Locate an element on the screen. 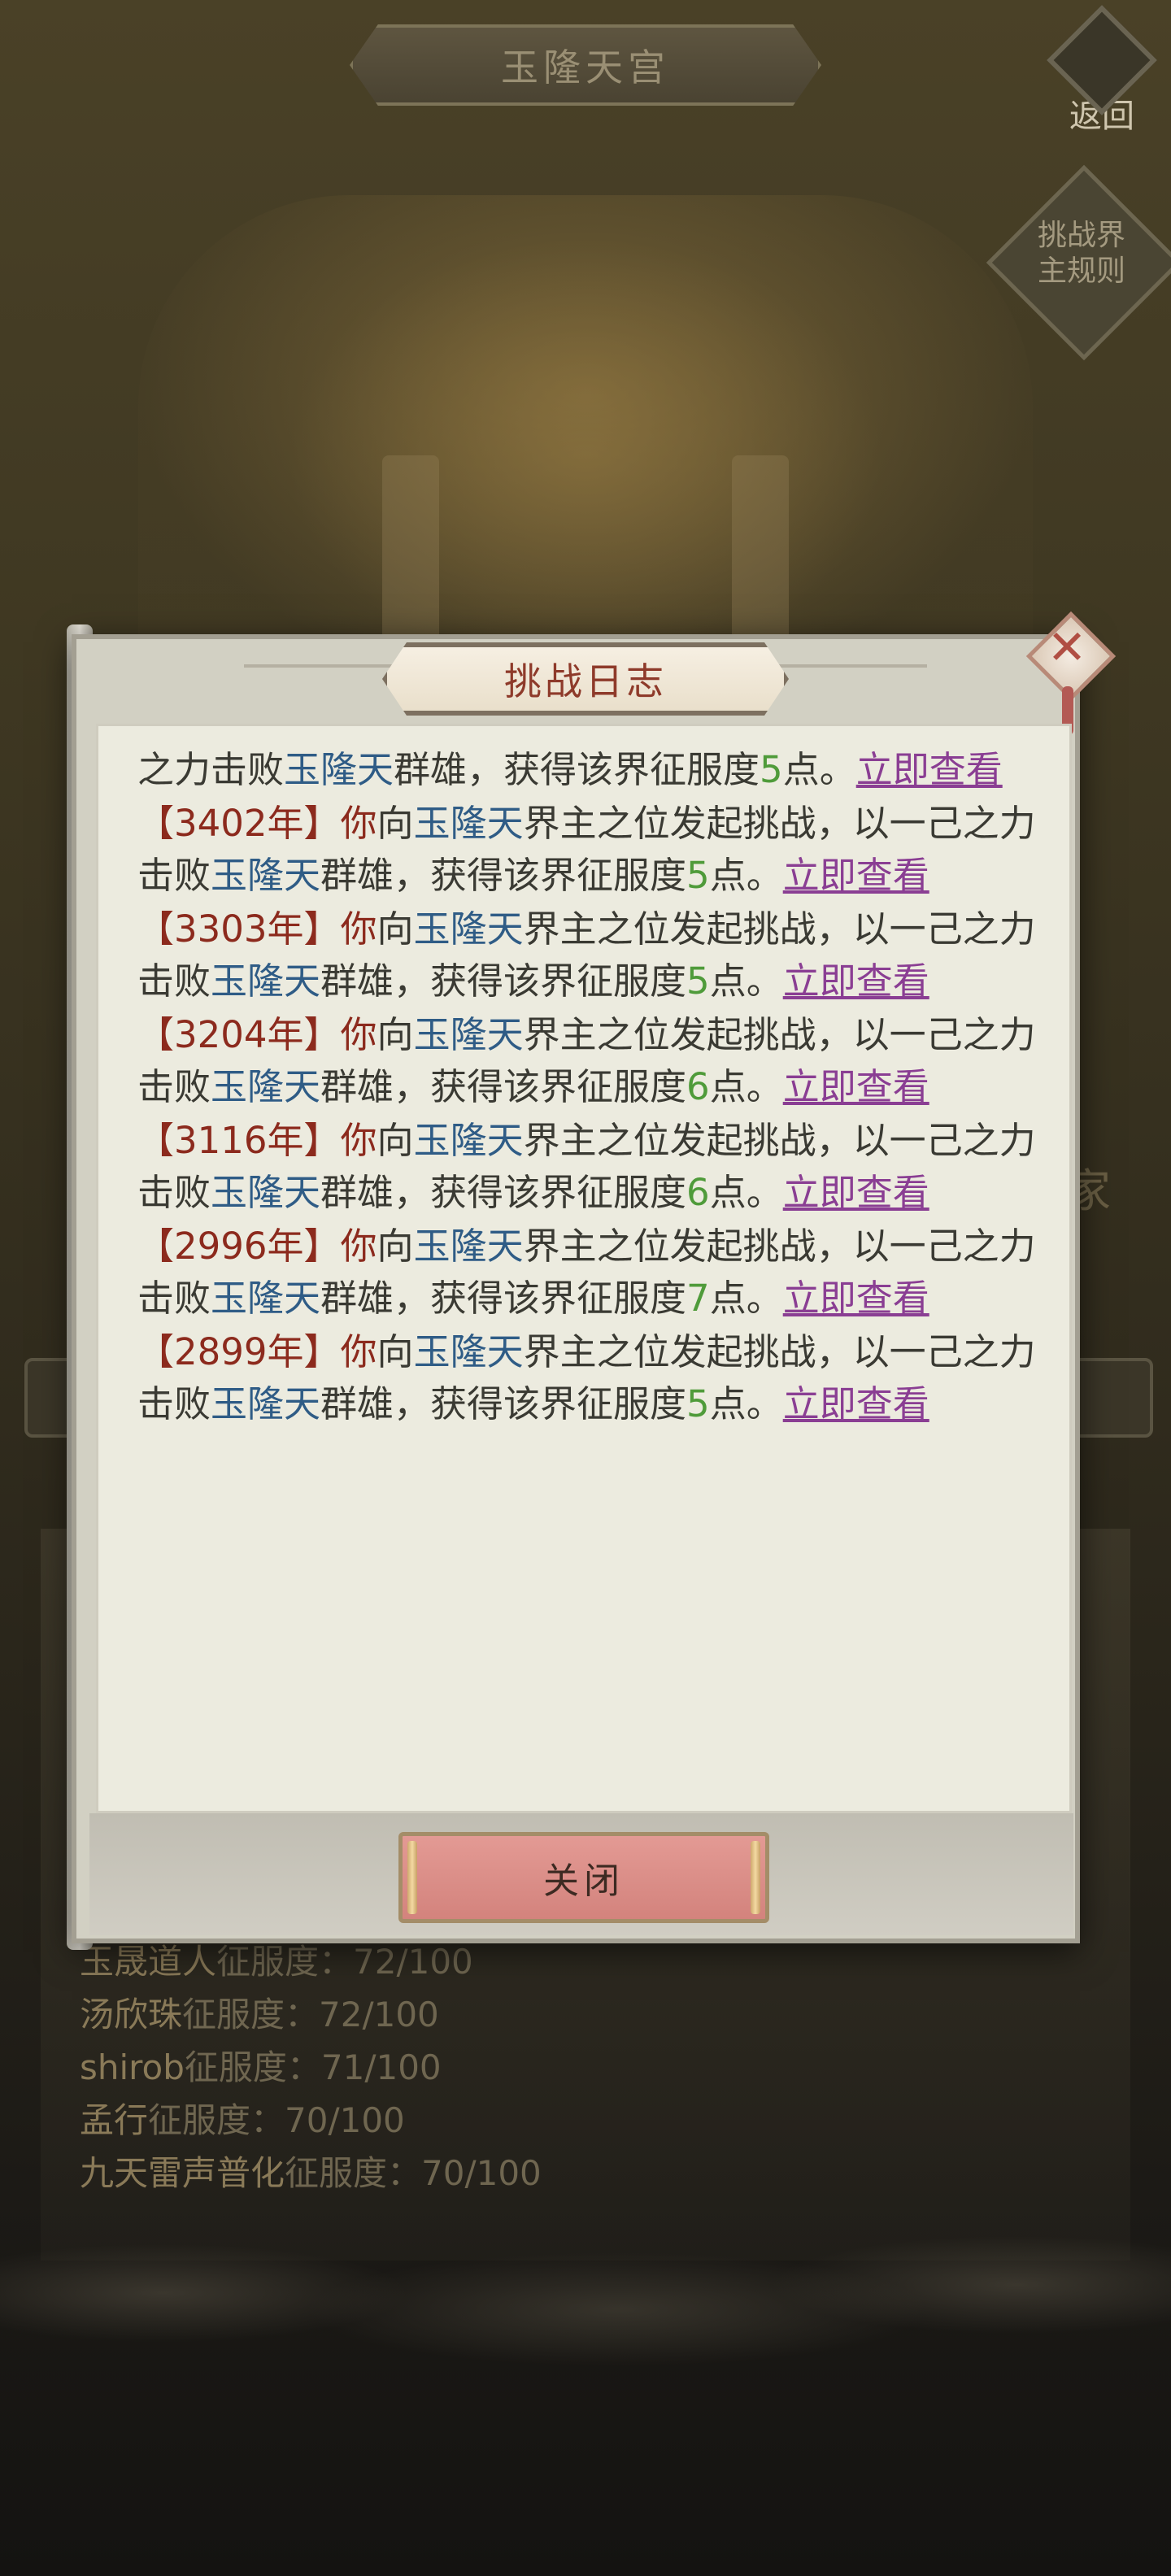  list-item: shirob征服度：71/100 is located at coordinates (261, 2067).